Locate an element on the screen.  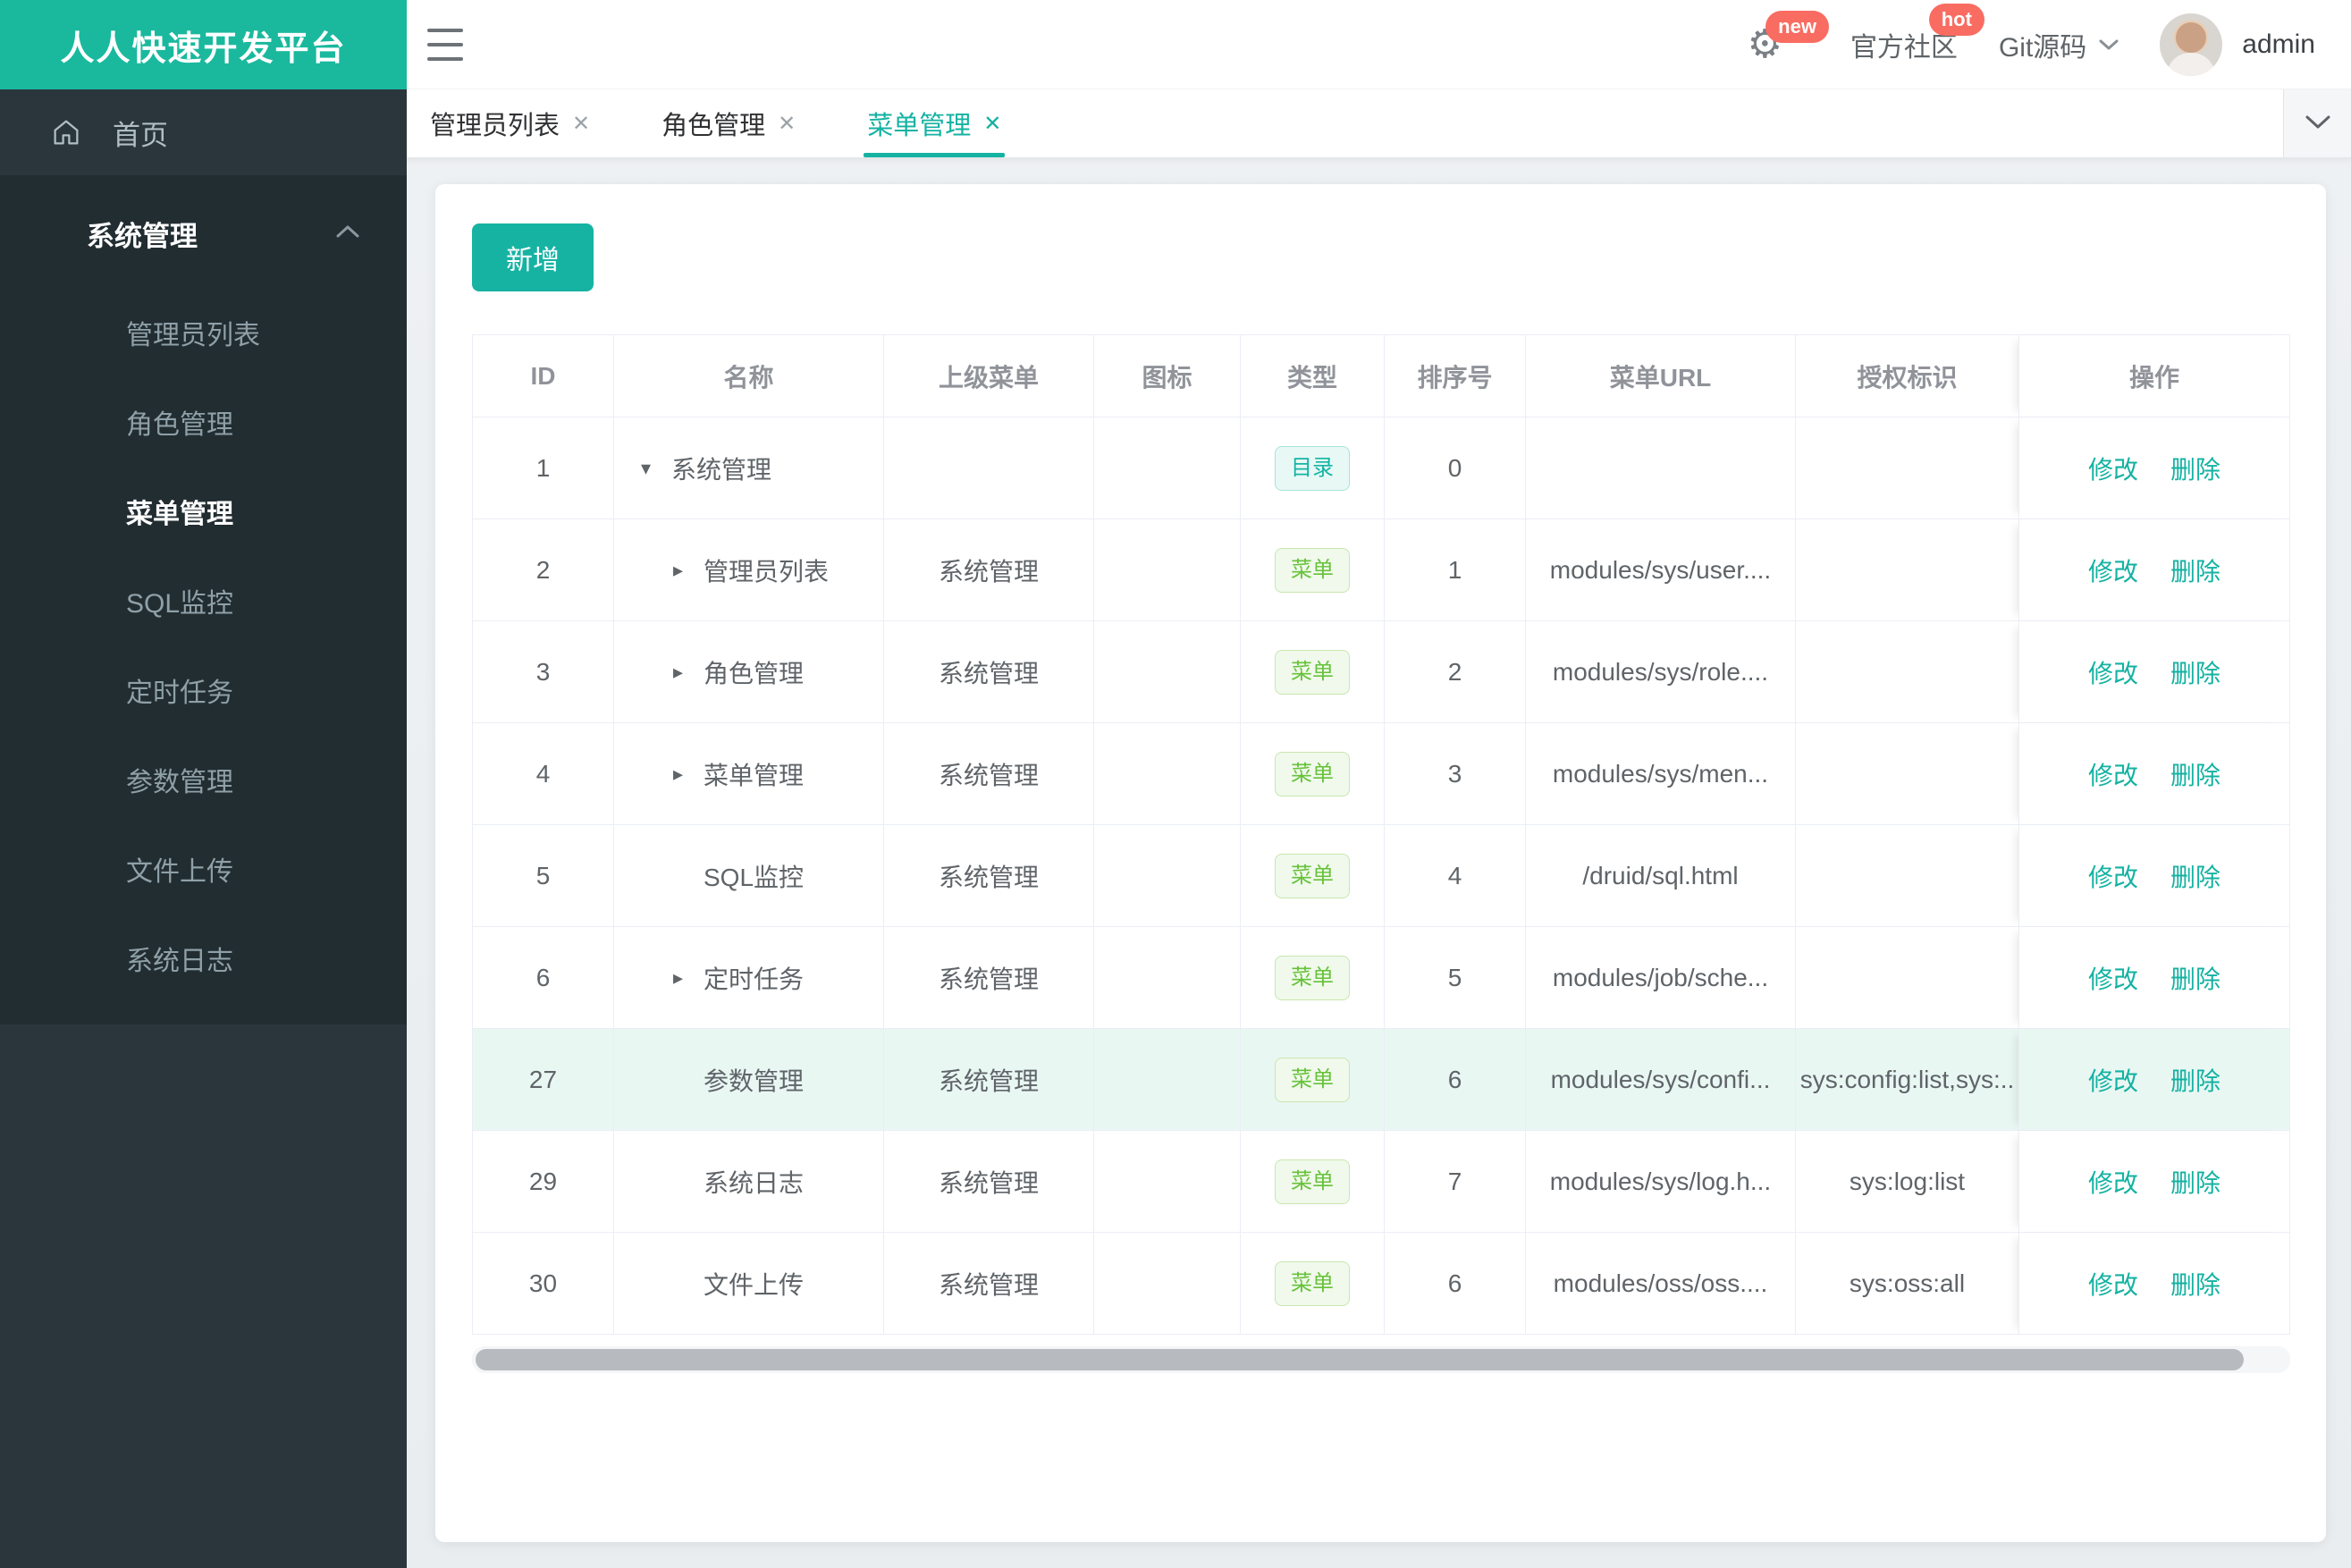
cell-name: 系统日志 is located at coordinates (749, 1182).